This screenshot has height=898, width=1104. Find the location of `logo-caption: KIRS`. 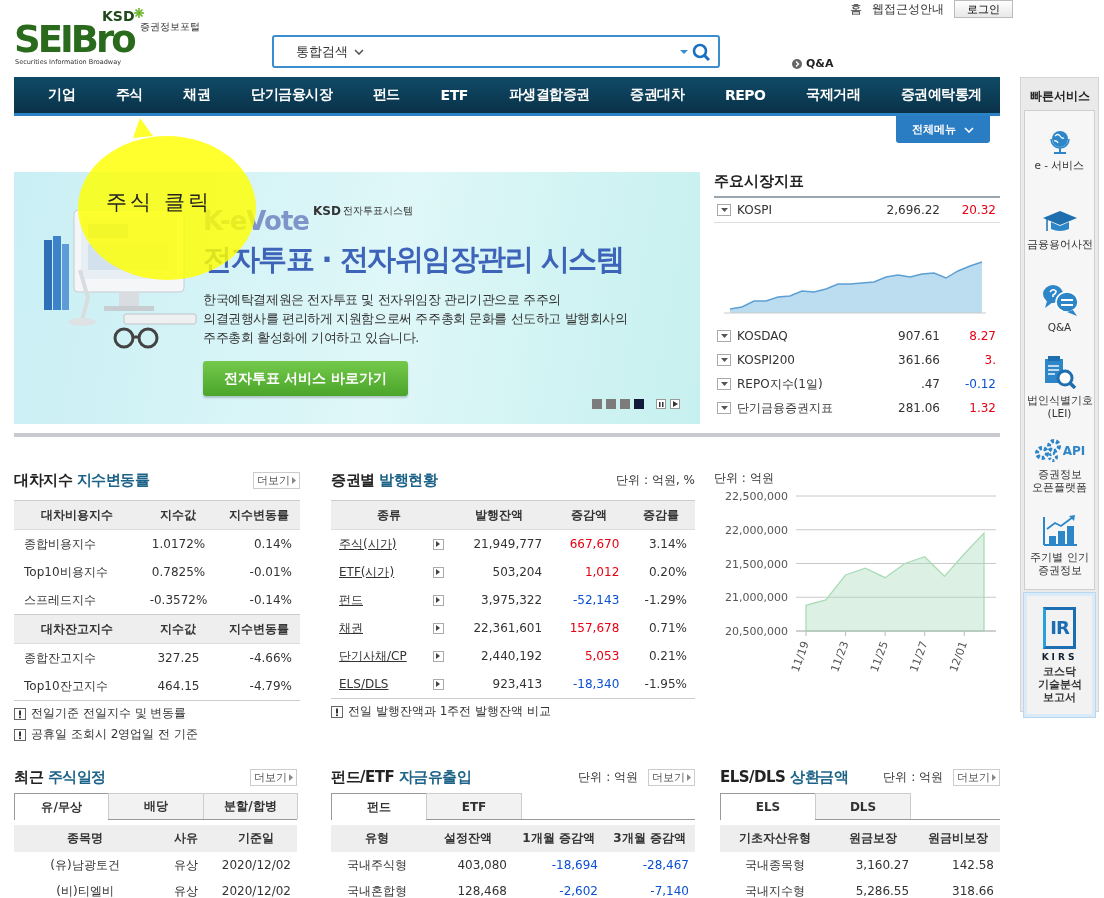

logo-caption: KIRS is located at coordinates (1059, 656).